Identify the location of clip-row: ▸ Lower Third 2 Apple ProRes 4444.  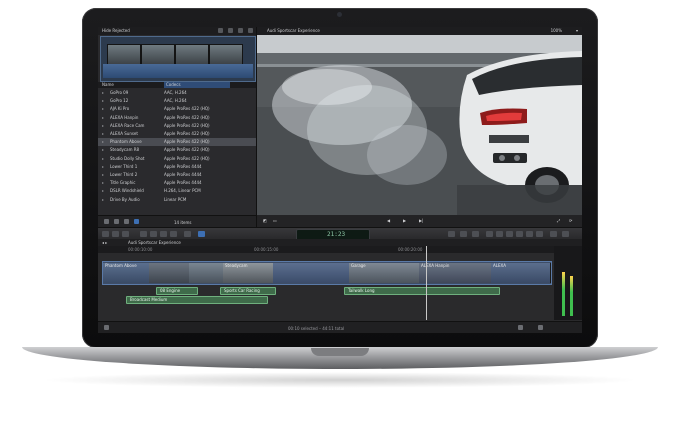
(177, 175).